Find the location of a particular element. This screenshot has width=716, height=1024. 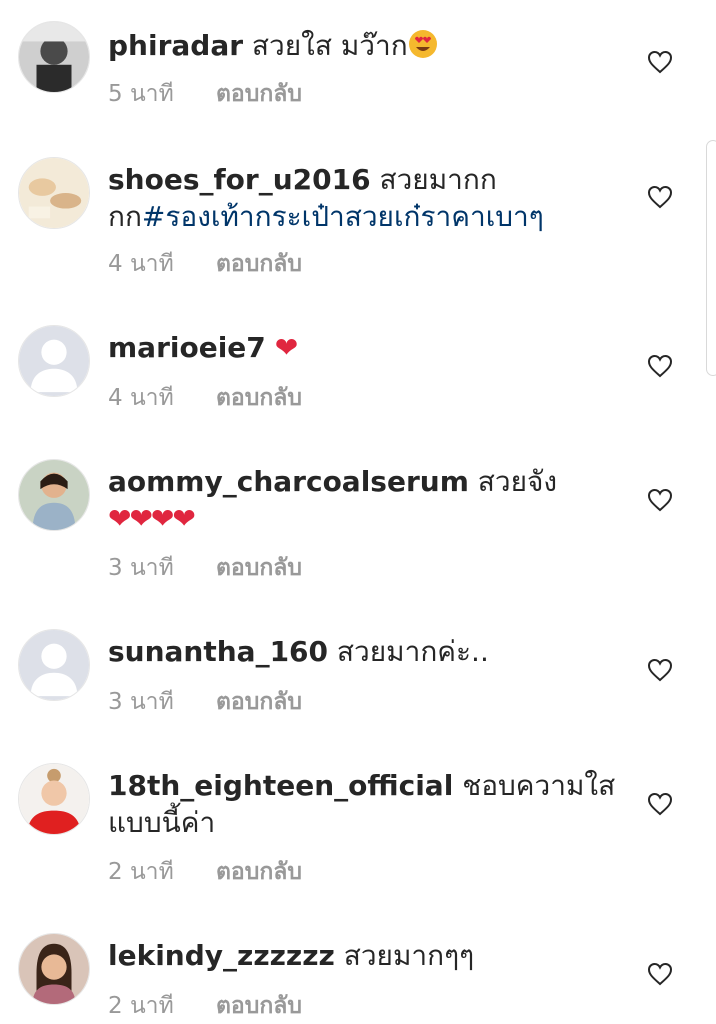

comment-body: สวยจัง is located at coordinates (513, 481).